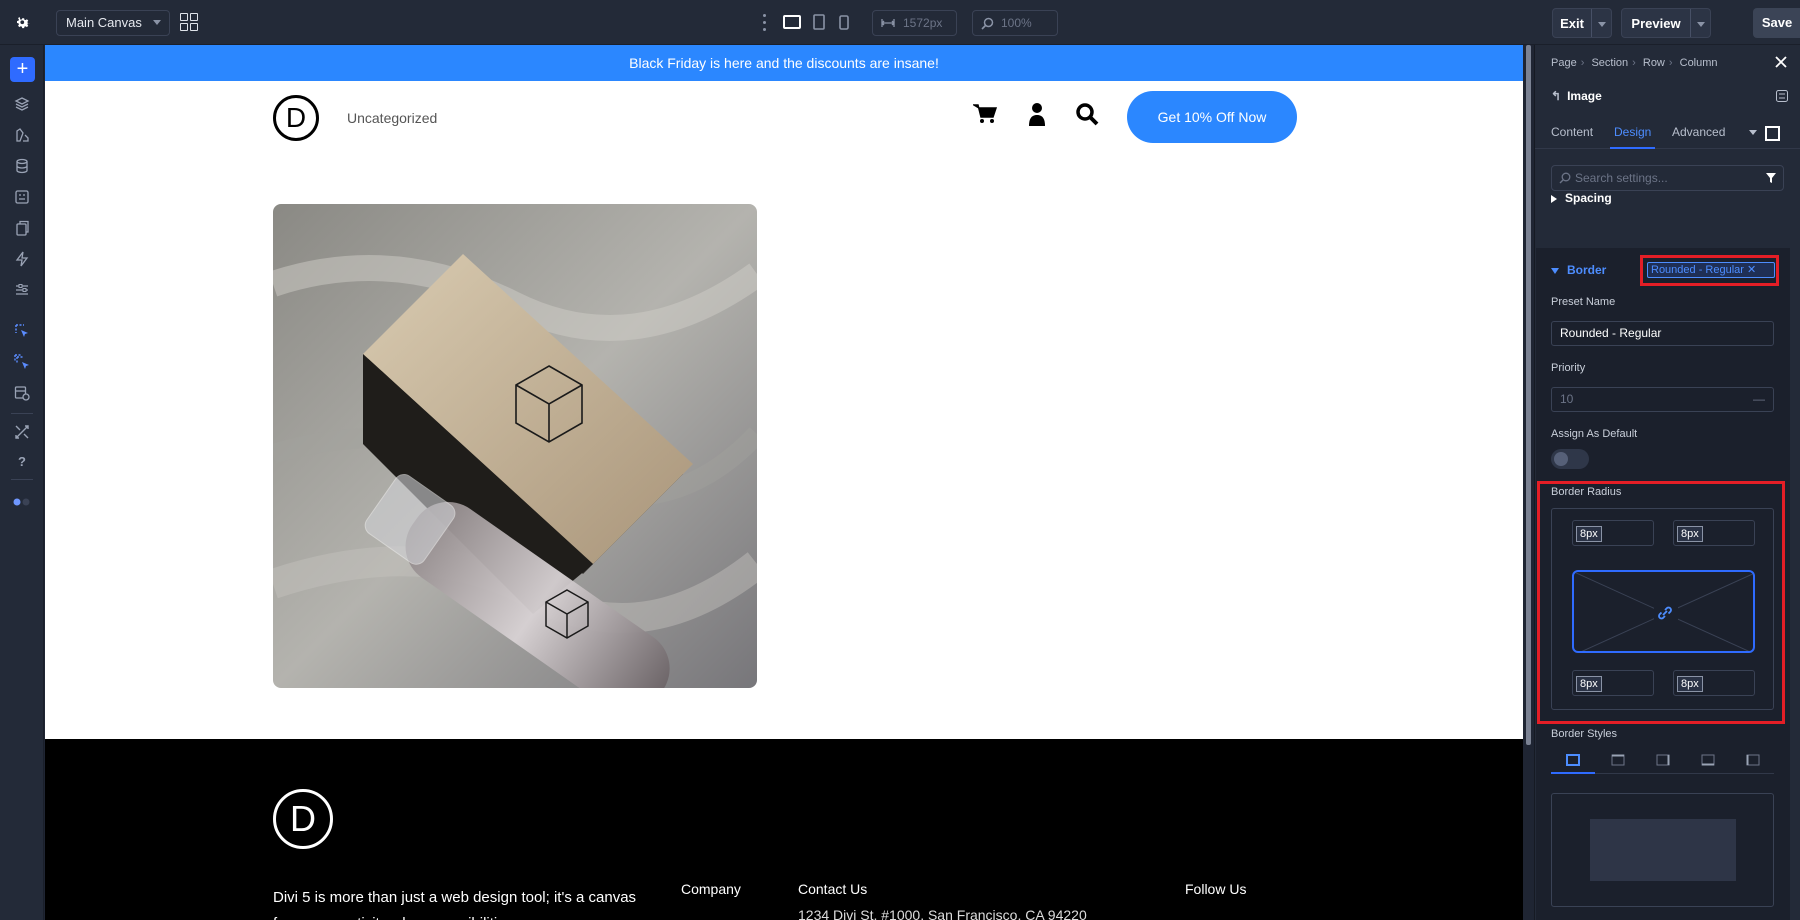 The image size is (1800, 920). I want to click on border-bottom-icon, so click(1708, 760).